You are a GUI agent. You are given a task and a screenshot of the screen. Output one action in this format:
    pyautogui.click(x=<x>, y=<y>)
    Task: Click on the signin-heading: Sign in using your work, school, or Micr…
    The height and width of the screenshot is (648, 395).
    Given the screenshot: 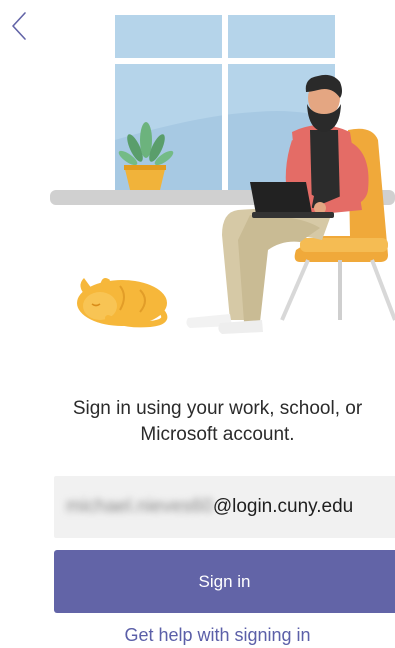 What is the action you would take?
    pyautogui.click(x=217, y=421)
    